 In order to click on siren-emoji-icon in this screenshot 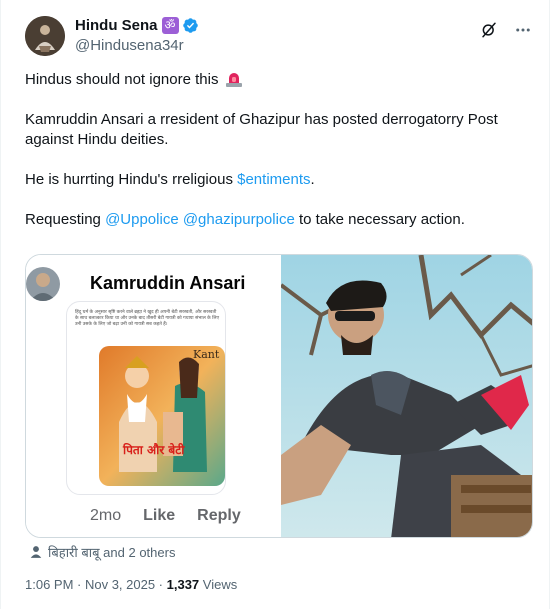, I will do `click(233, 80)`.